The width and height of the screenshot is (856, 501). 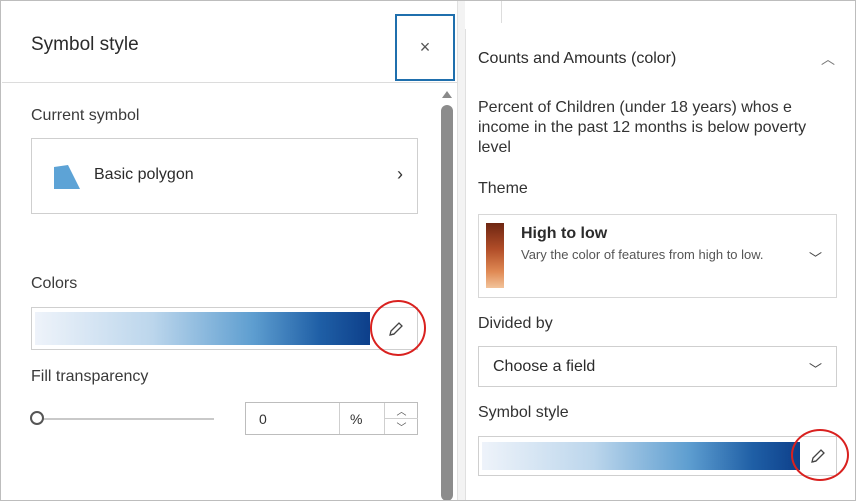 What do you see at coordinates (400, 174) in the screenshot?
I see `chevron-right-icon: ›` at bounding box center [400, 174].